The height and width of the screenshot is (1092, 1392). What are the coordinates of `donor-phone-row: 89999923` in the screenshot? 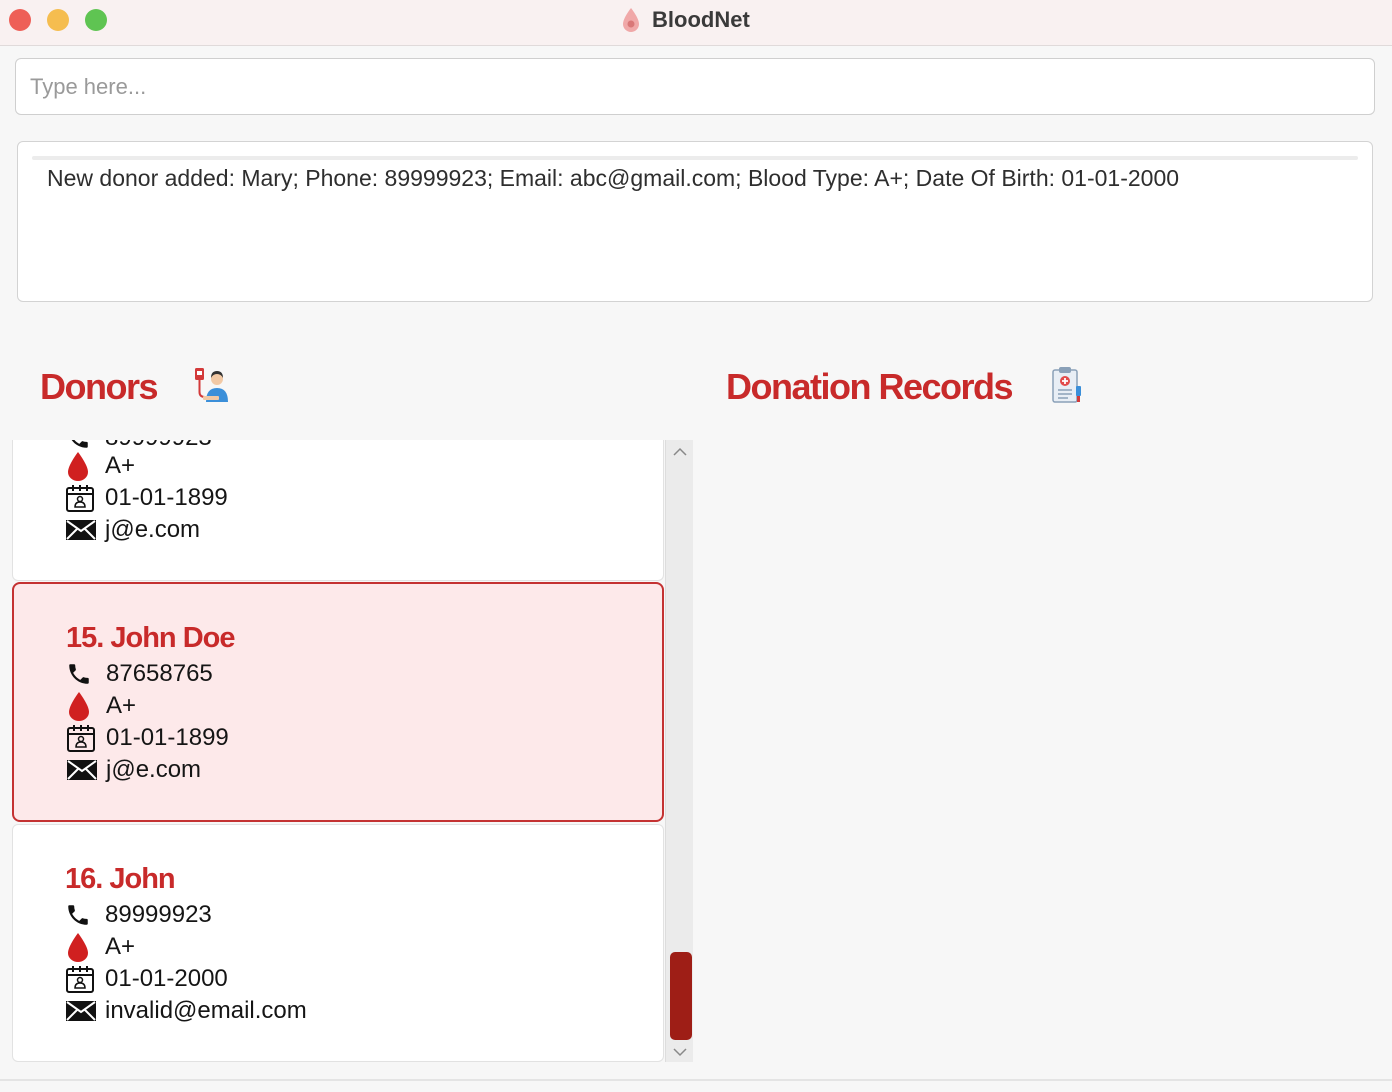 It's located at (138, 915).